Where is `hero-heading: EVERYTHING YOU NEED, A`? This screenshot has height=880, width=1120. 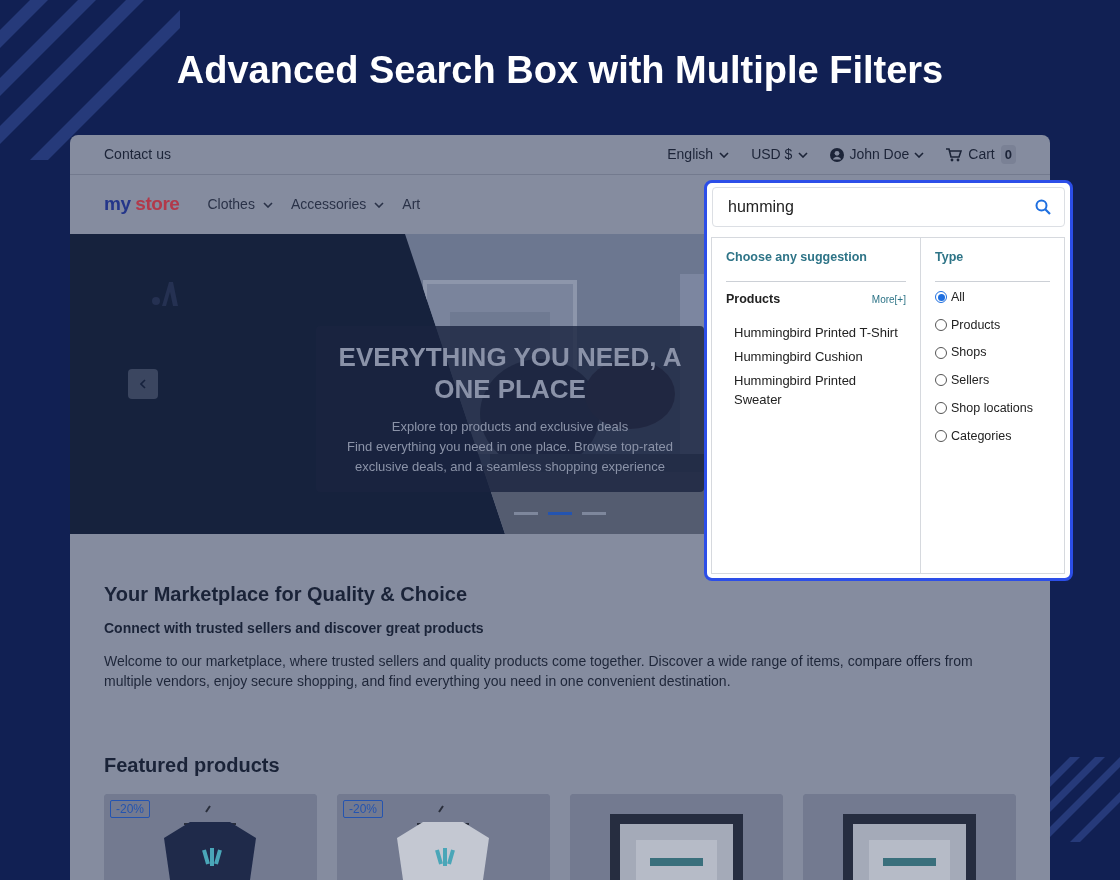 hero-heading: EVERYTHING YOU NEED, A is located at coordinates (510, 357).